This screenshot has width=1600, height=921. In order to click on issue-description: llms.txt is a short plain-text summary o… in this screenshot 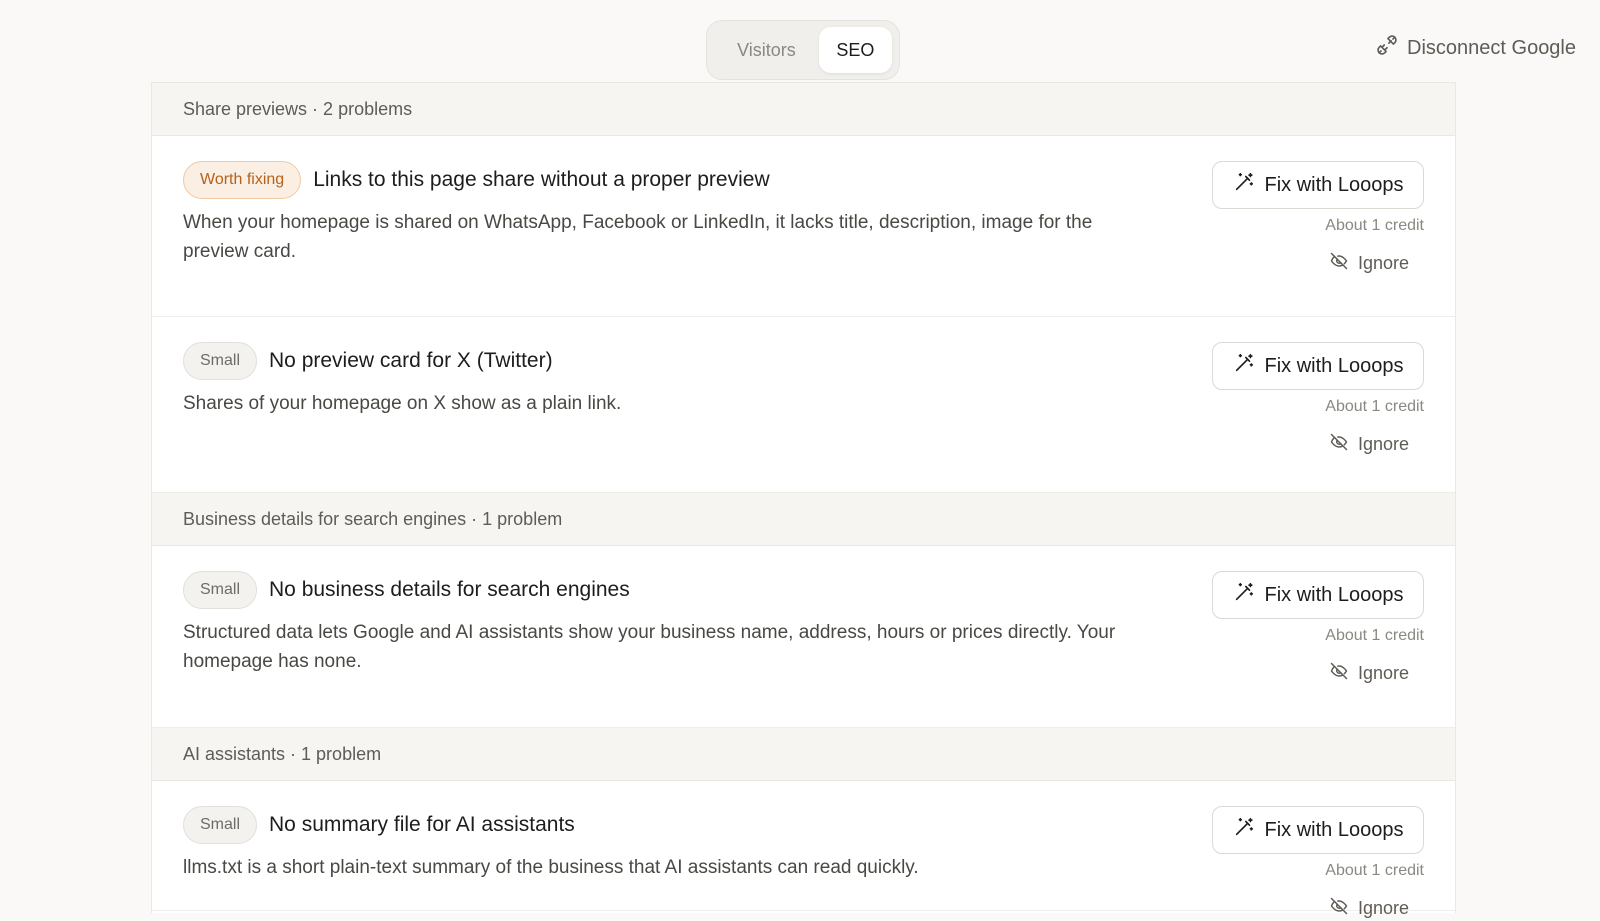, I will do `click(551, 867)`.